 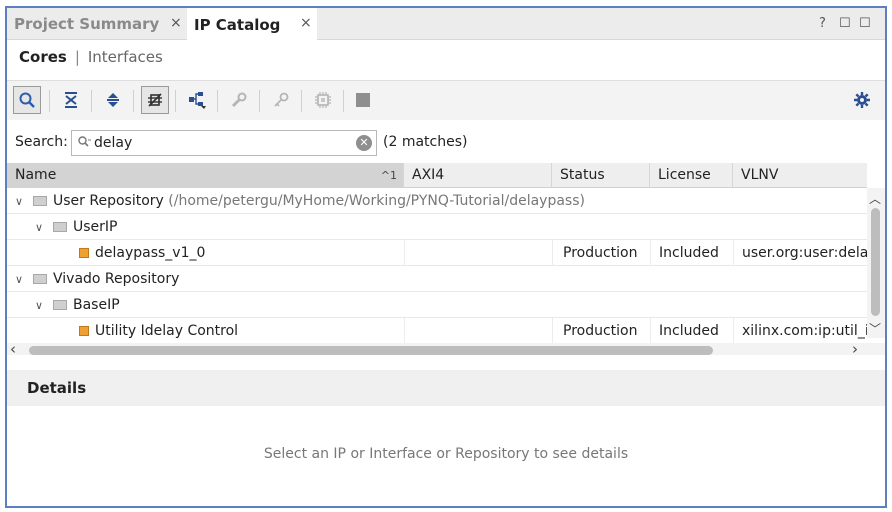 I want to click on name-cell: Utility Idelay Control, so click(x=205, y=331).